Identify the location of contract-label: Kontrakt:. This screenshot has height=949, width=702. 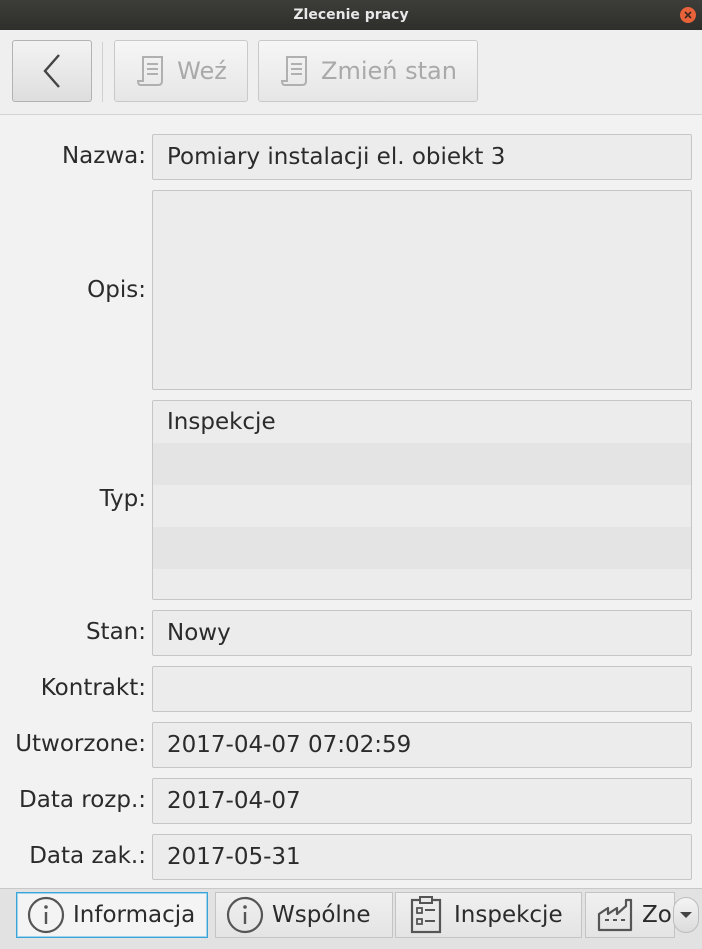
(93, 688).